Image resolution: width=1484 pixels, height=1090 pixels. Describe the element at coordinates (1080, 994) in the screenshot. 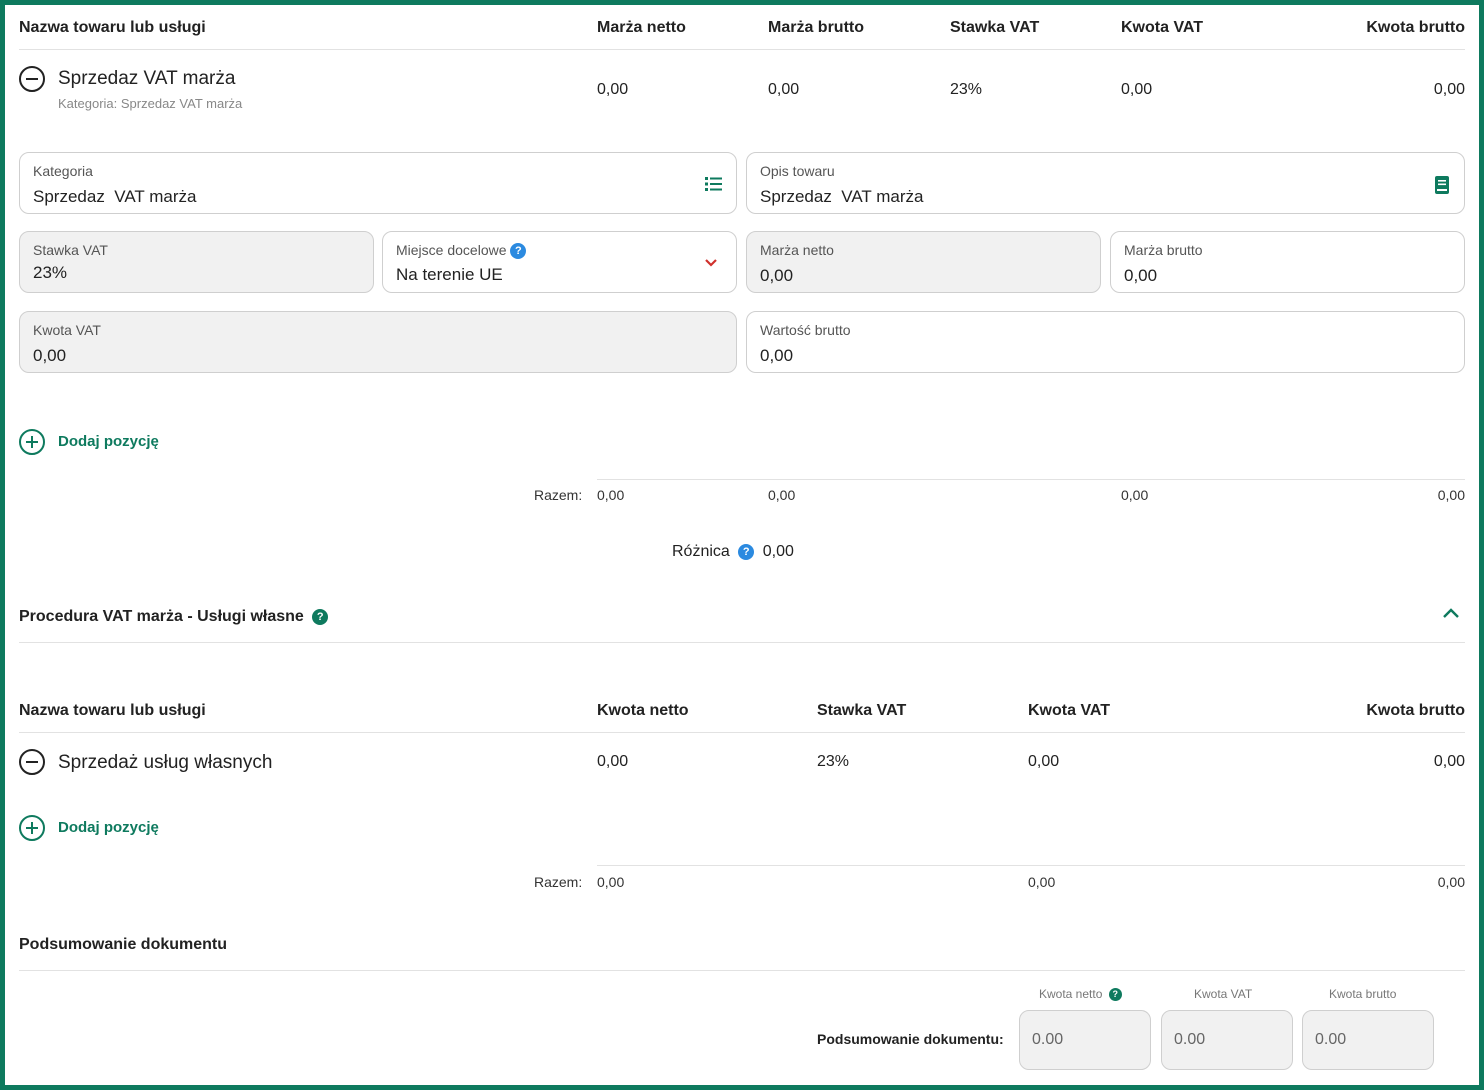

I see `summary-col-netto: Kwota netto ?` at that location.